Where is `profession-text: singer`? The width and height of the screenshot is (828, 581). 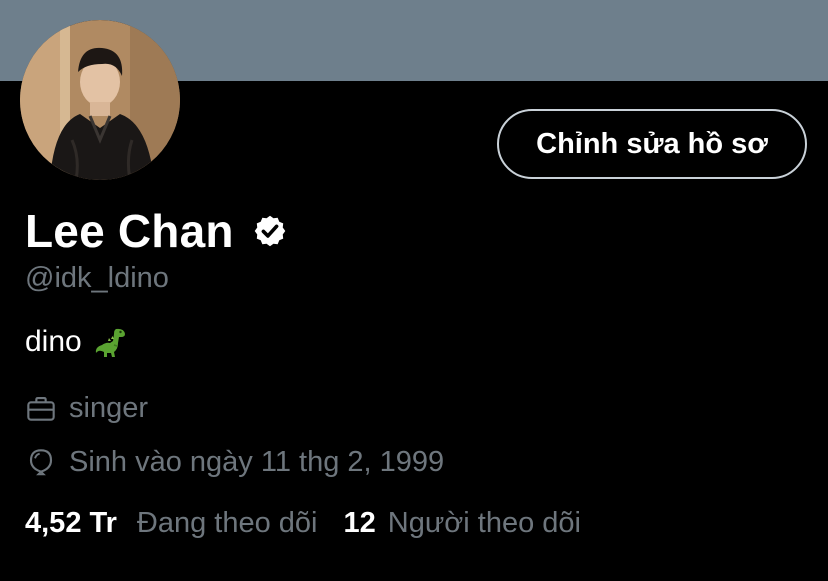 profession-text: singer is located at coordinates (108, 408).